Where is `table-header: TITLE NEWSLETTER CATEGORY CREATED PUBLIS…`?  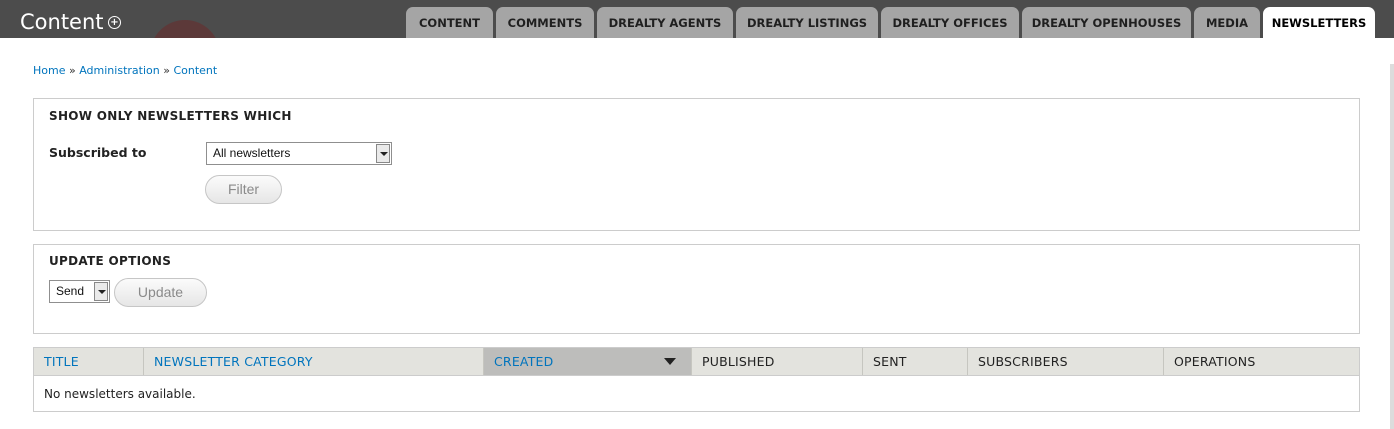
table-header: TITLE NEWSLETTER CATEGORY CREATED PUBLIS… is located at coordinates (696, 362).